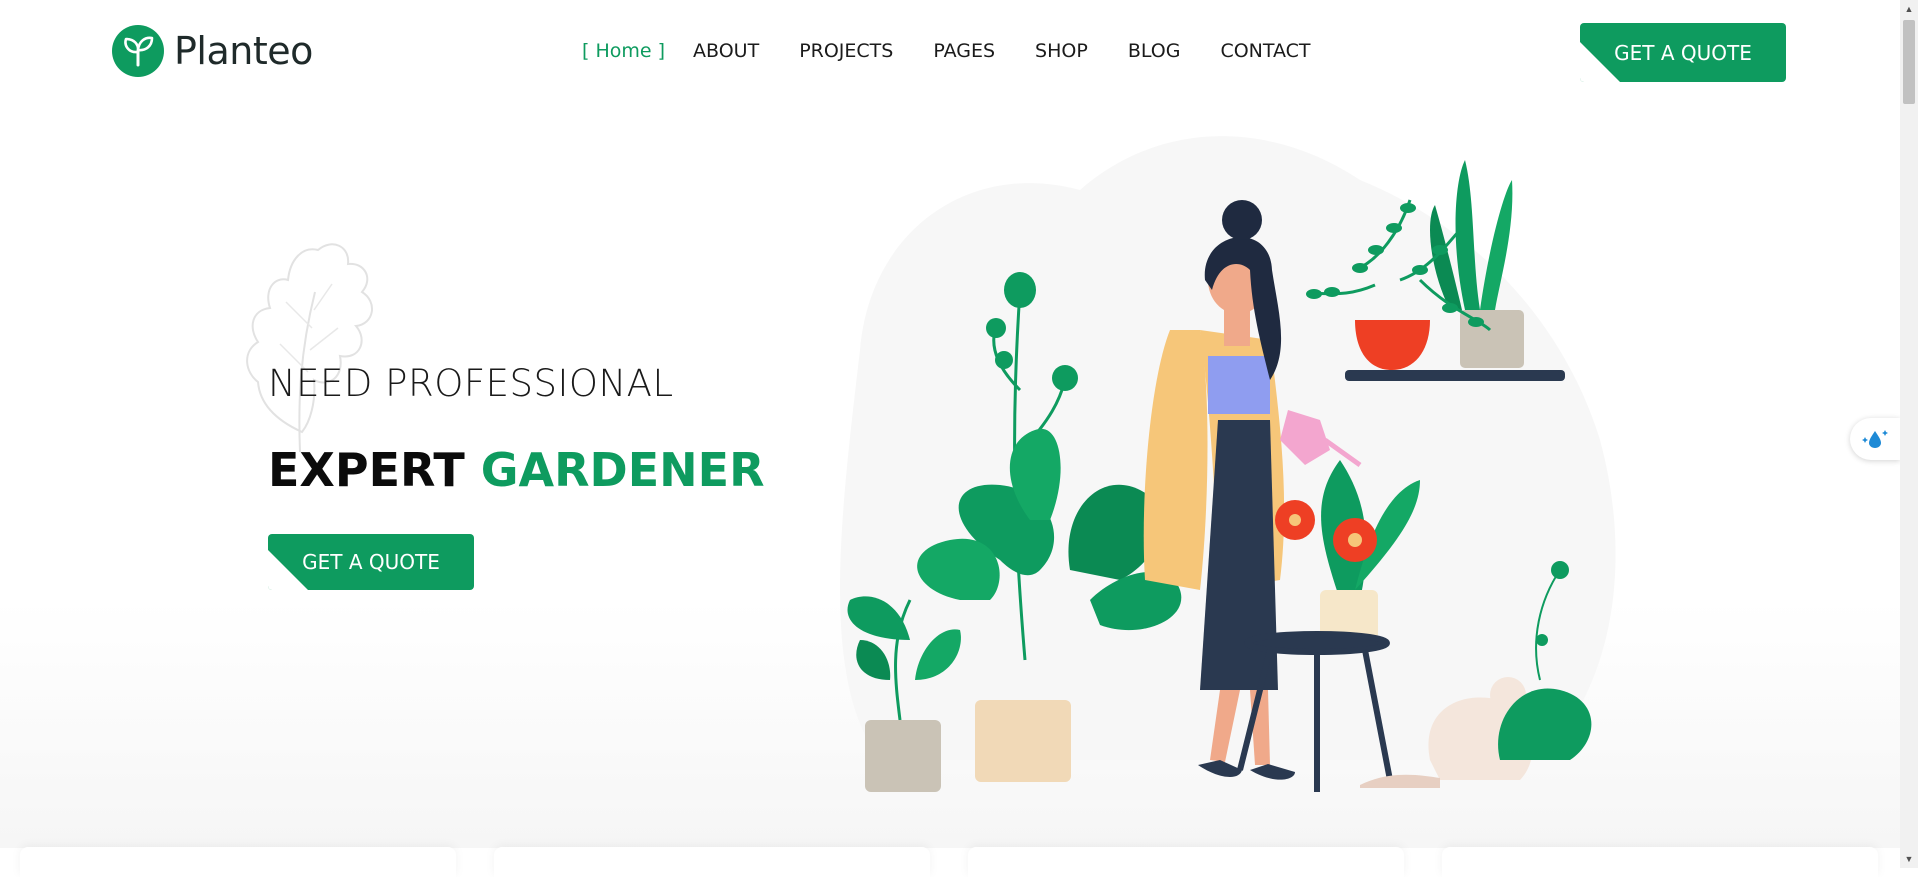  I want to click on nav-item-home: [ Home ], so click(623, 51).